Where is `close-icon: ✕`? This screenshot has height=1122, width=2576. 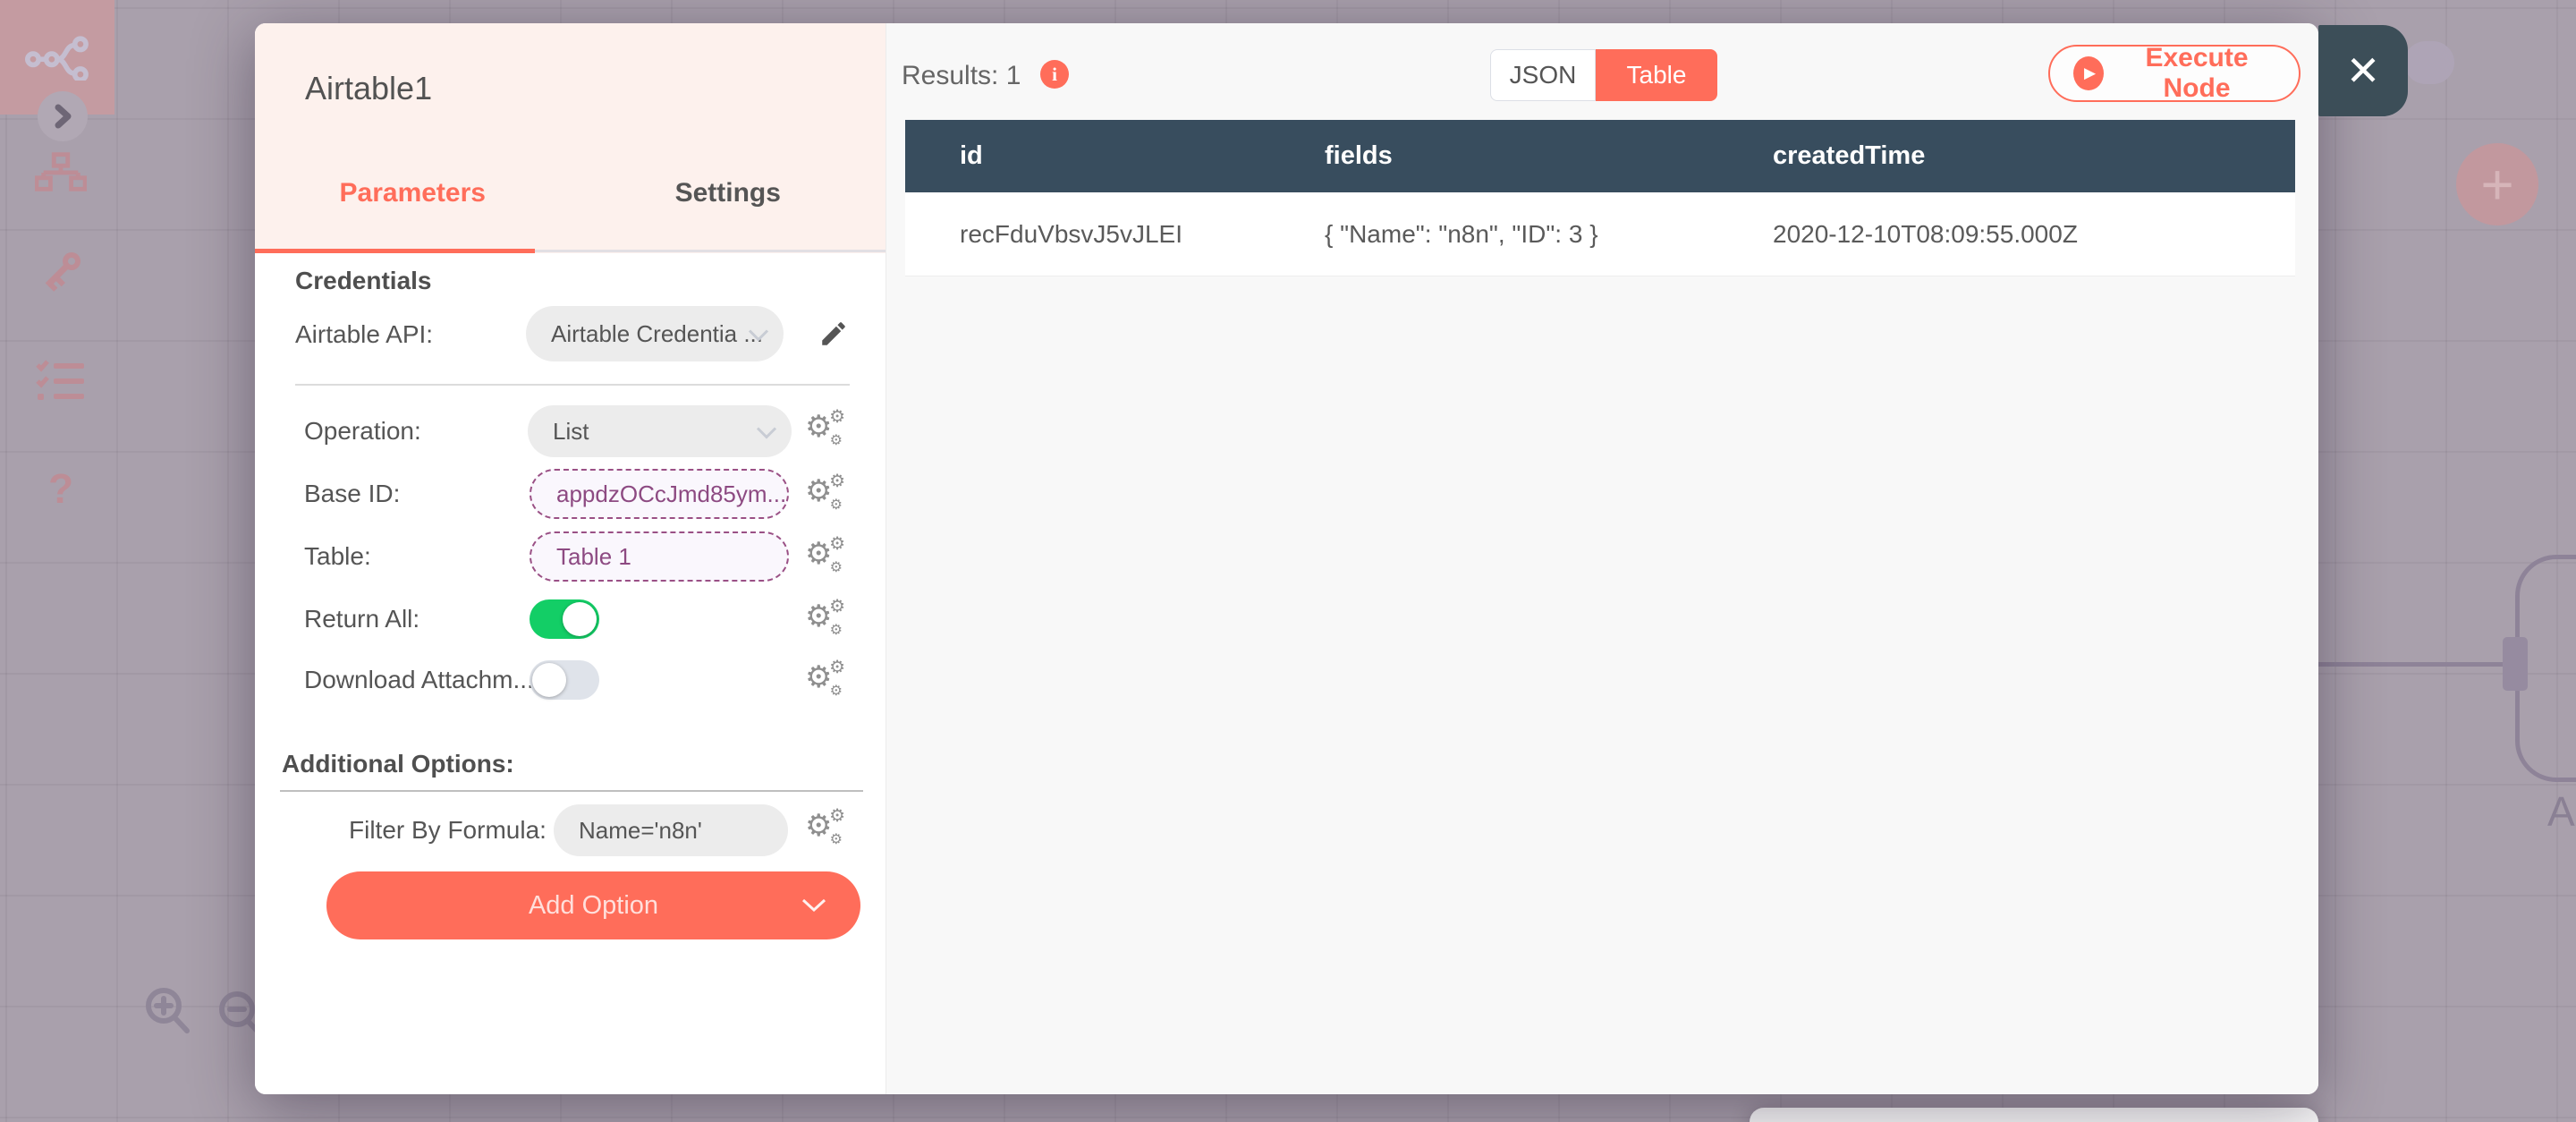
close-icon: ✕ is located at coordinates (2363, 70).